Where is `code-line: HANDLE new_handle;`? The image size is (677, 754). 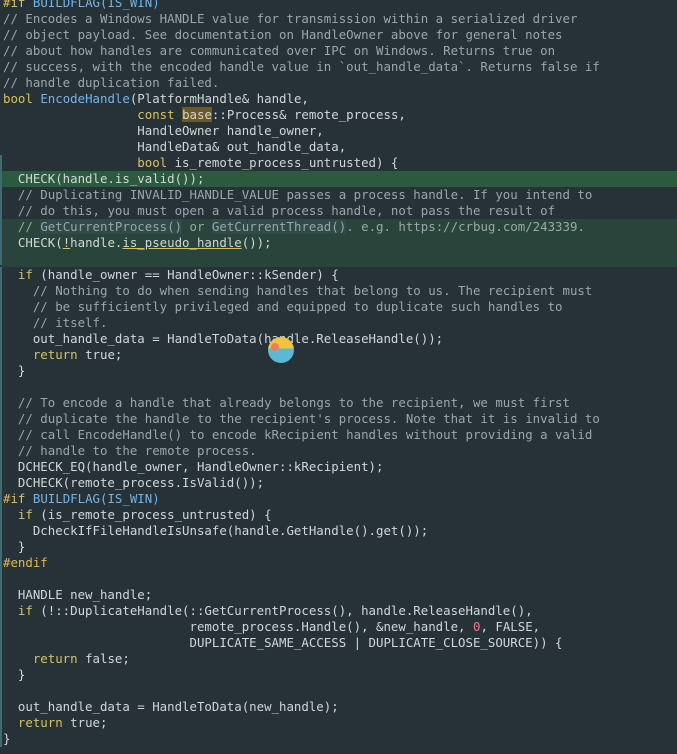
code-line: HANDLE new_handle; is located at coordinates (77, 595).